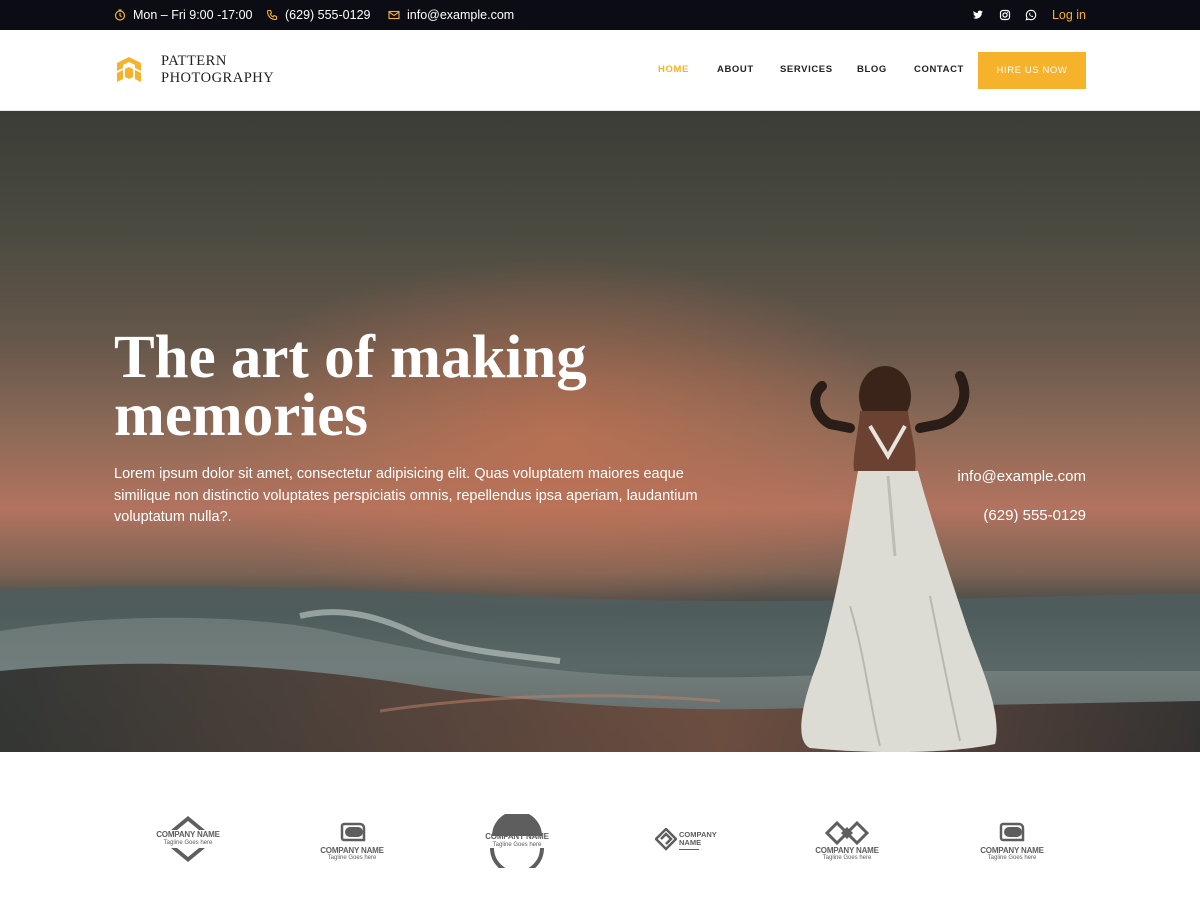  Describe the element at coordinates (939, 69) in the screenshot. I see `nav-contact: CONTACT` at that location.